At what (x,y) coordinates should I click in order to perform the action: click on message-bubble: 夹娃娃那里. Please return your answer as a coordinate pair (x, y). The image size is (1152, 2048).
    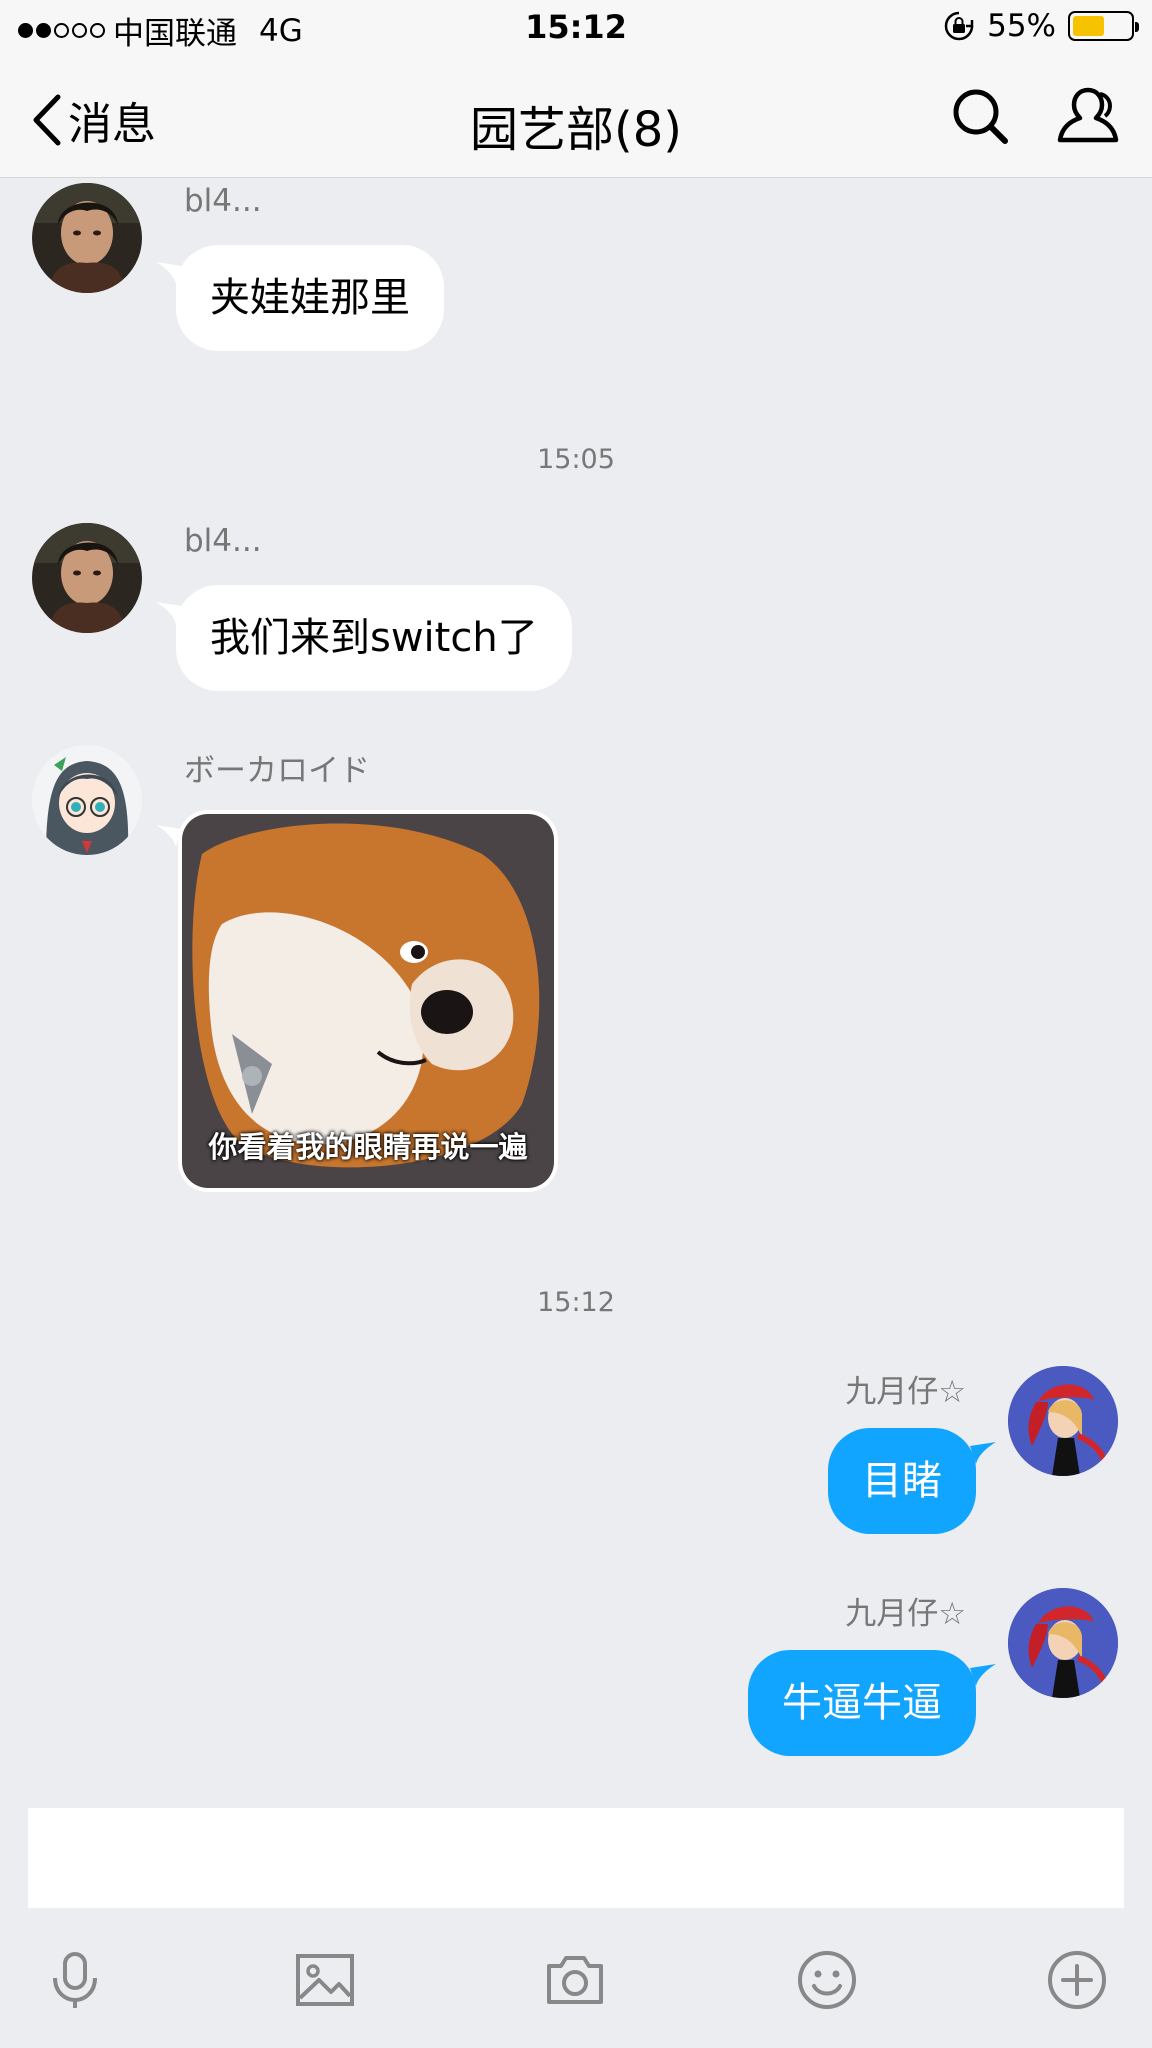
    Looking at the image, I should click on (310, 298).